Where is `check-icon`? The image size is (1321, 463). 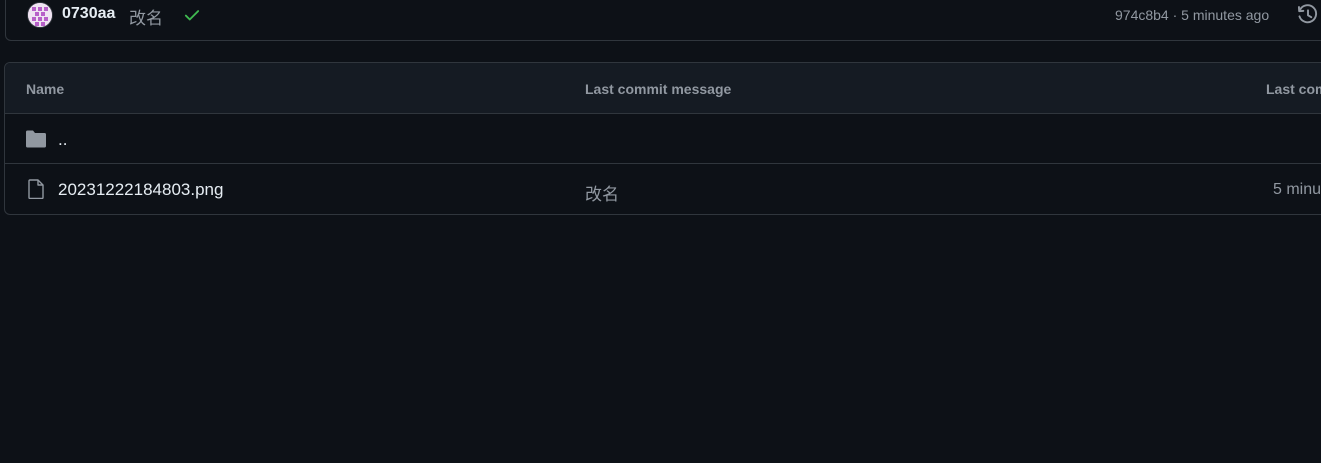
check-icon is located at coordinates (192, 15).